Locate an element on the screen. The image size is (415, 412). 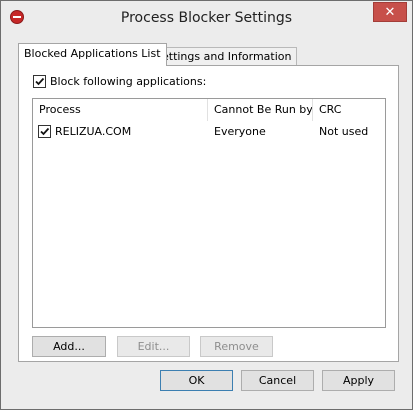
window-title: Process Blocker Settings is located at coordinates (206, 18).